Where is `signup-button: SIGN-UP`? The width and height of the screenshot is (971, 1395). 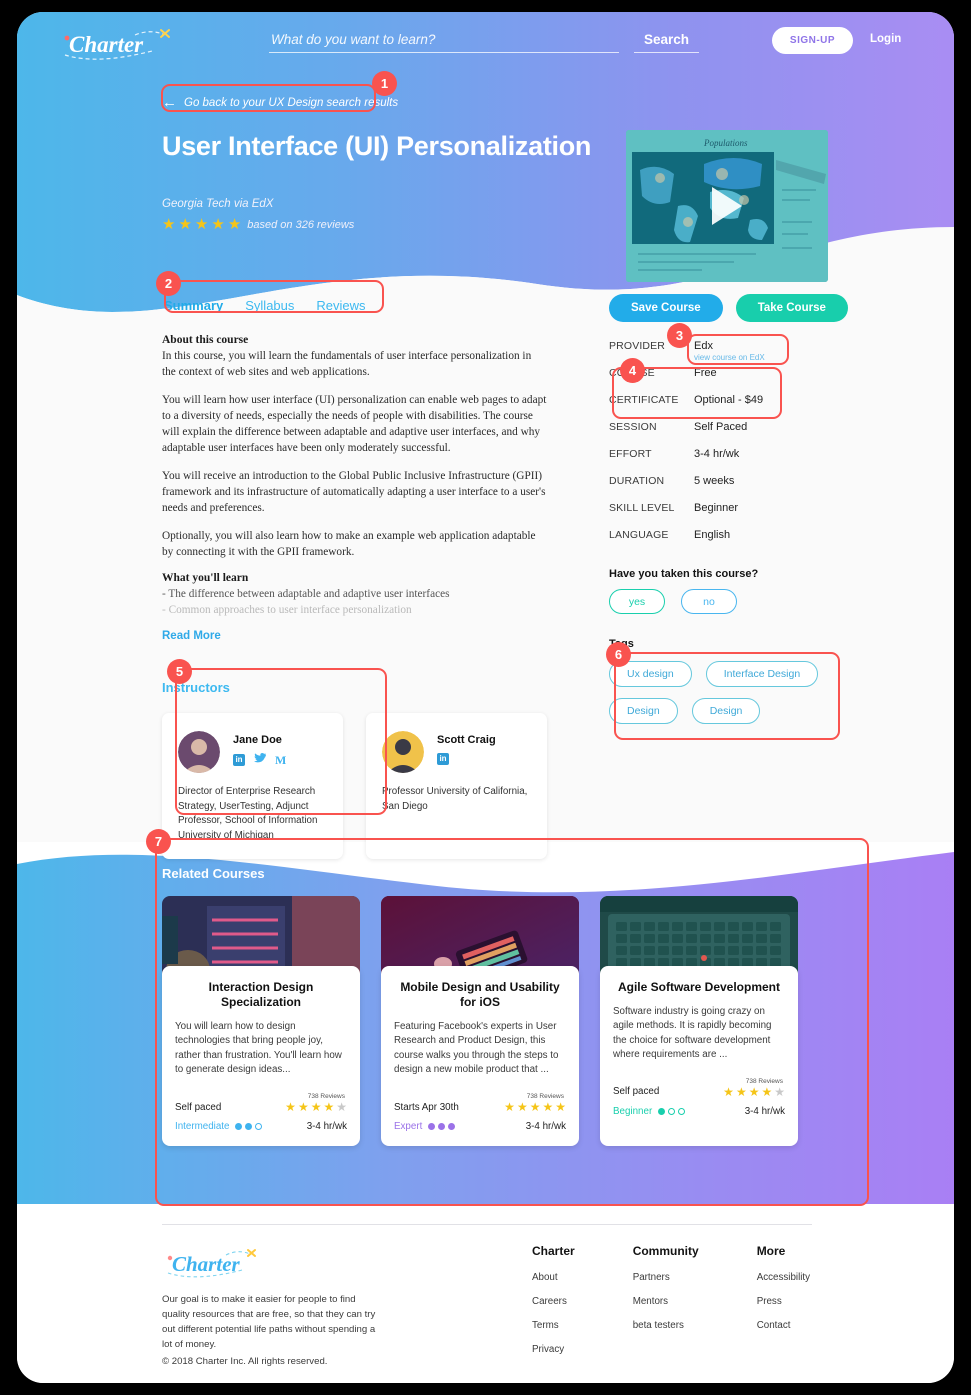
signup-button: SIGN-UP is located at coordinates (812, 40).